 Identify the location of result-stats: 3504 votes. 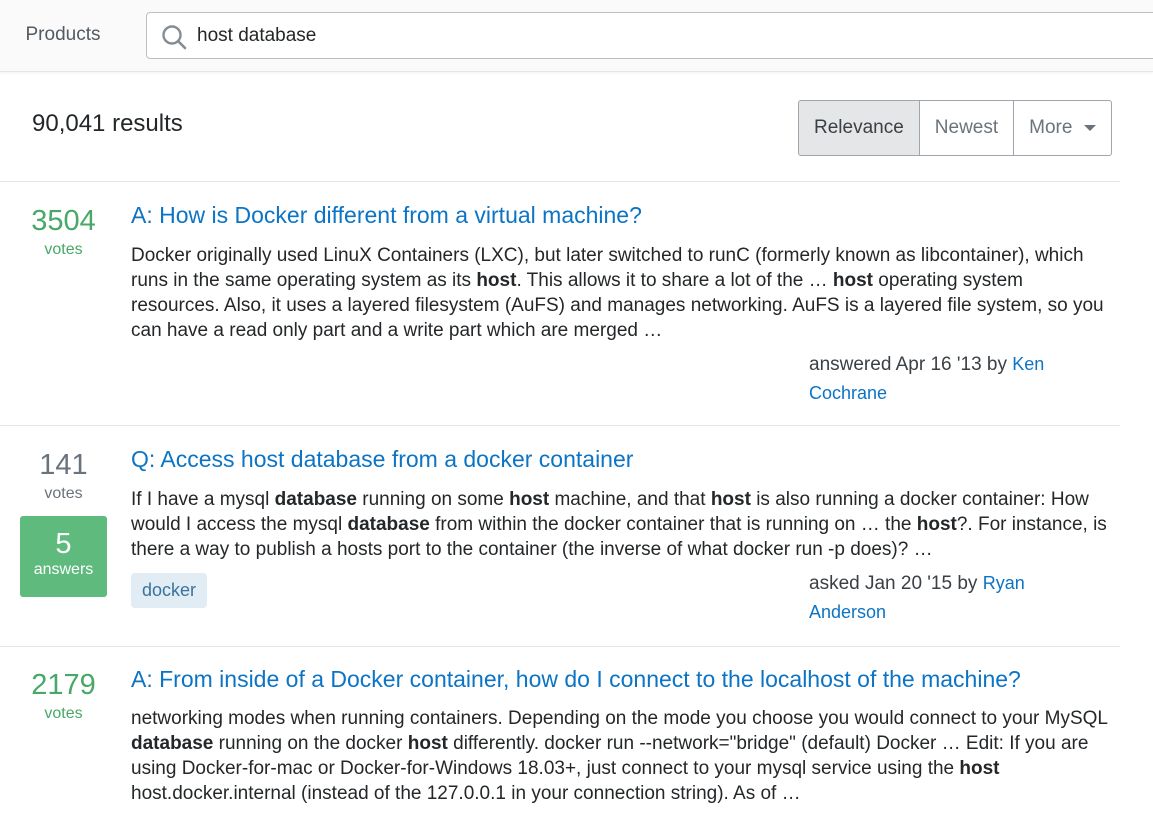
(63, 232).